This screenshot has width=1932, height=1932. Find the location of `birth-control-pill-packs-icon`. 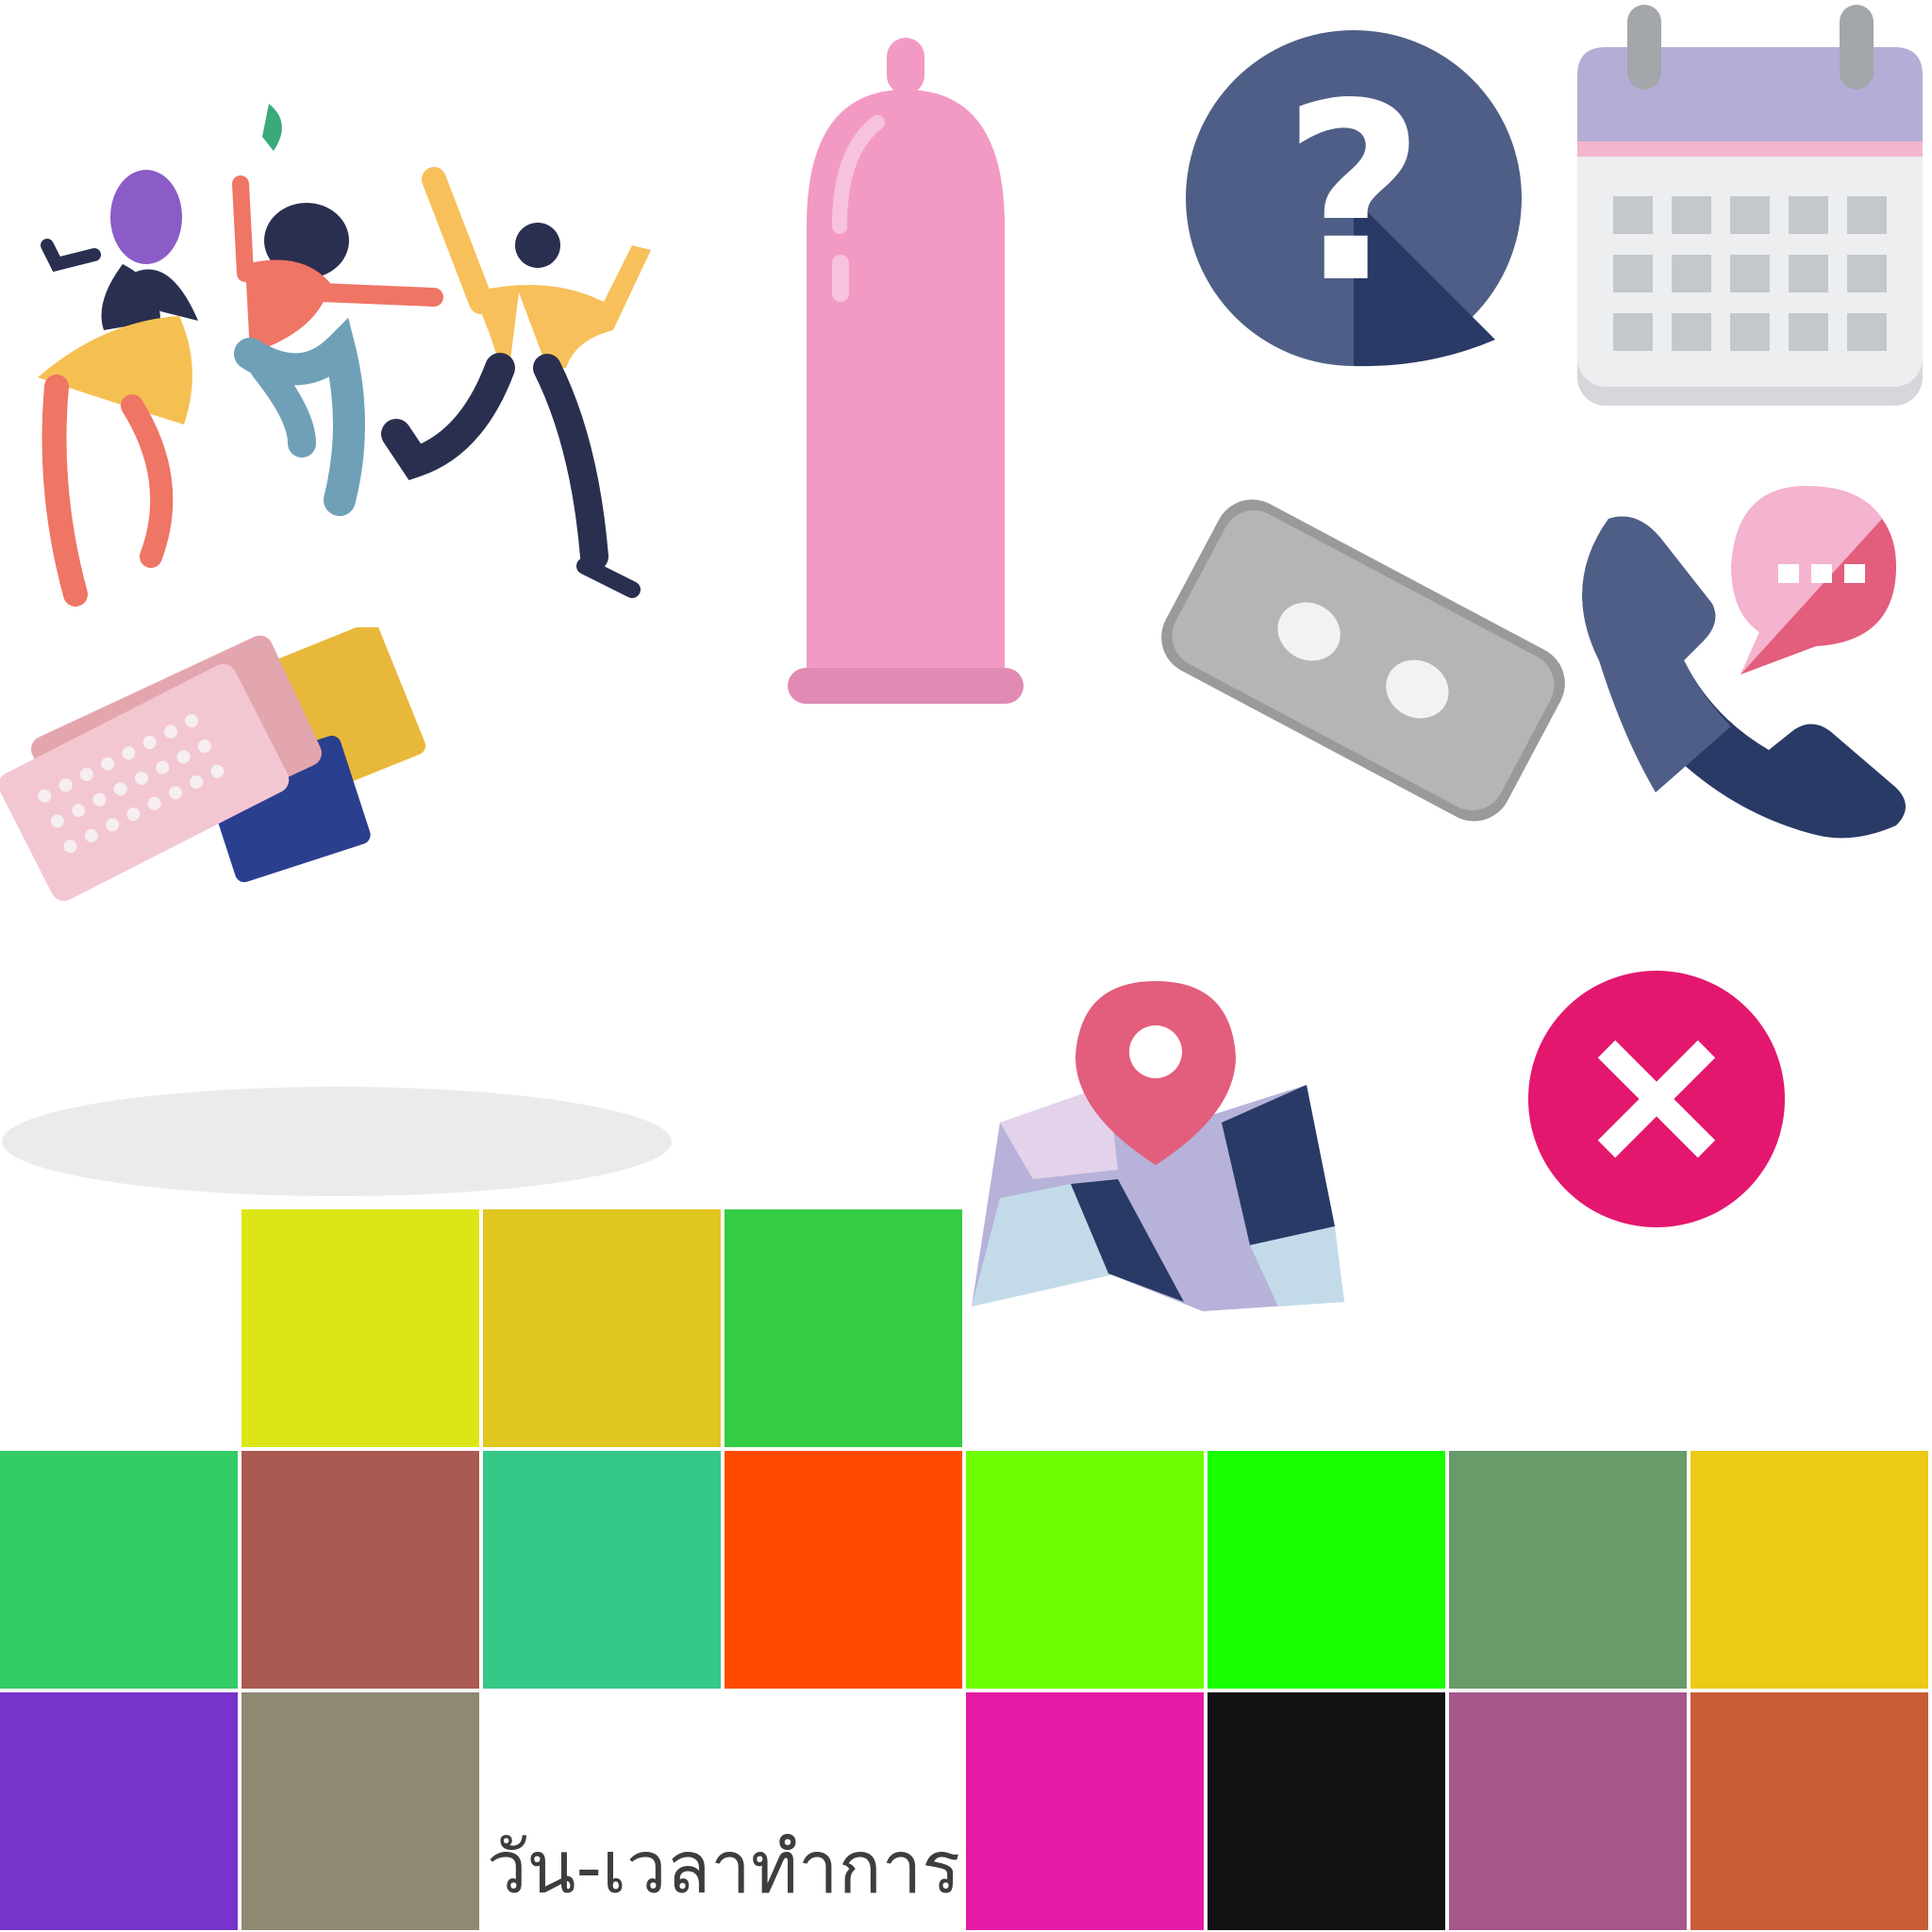

birth-control-pill-packs-icon is located at coordinates (213, 764).